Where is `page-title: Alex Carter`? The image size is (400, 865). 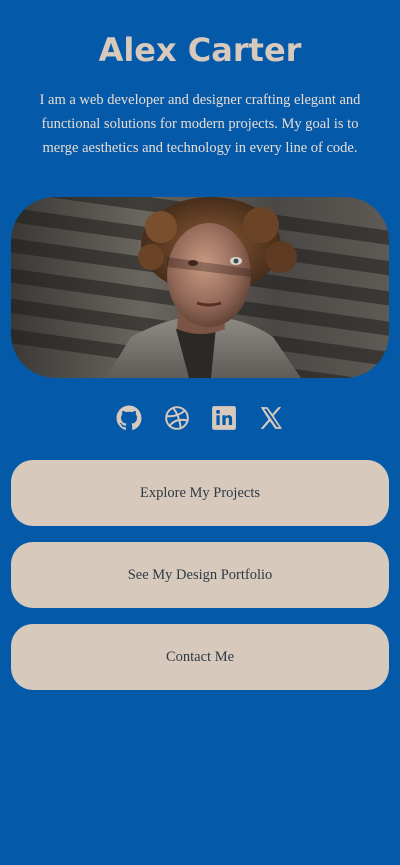 page-title: Alex Carter is located at coordinates (200, 50).